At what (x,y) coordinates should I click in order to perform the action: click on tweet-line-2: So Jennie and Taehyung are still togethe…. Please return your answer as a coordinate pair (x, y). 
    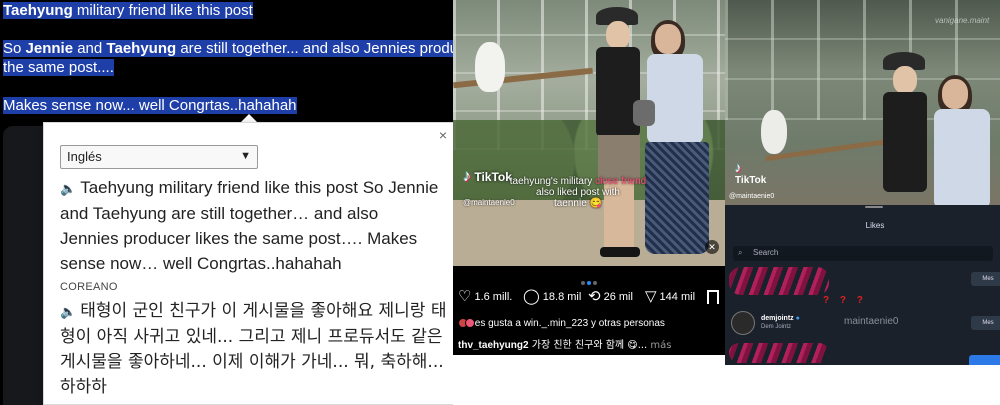
    Looking at the image, I should click on (228, 49).